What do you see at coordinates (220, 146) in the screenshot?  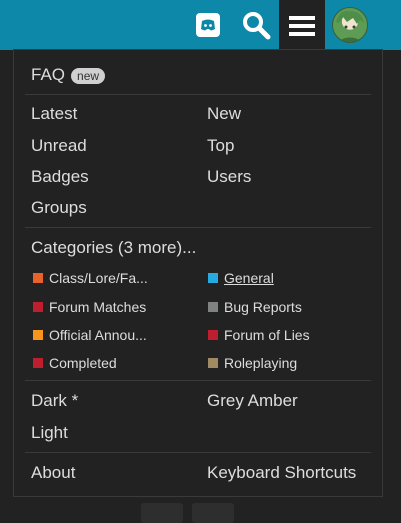 I see `top-link: Top` at bounding box center [220, 146].